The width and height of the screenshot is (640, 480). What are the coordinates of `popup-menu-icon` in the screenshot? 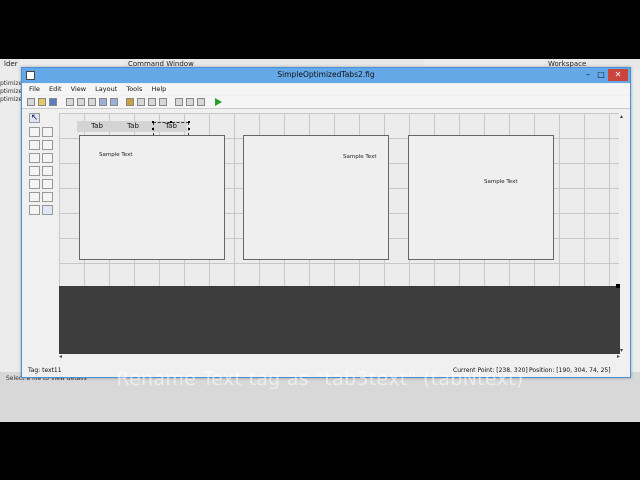 It's located at (34, 171).